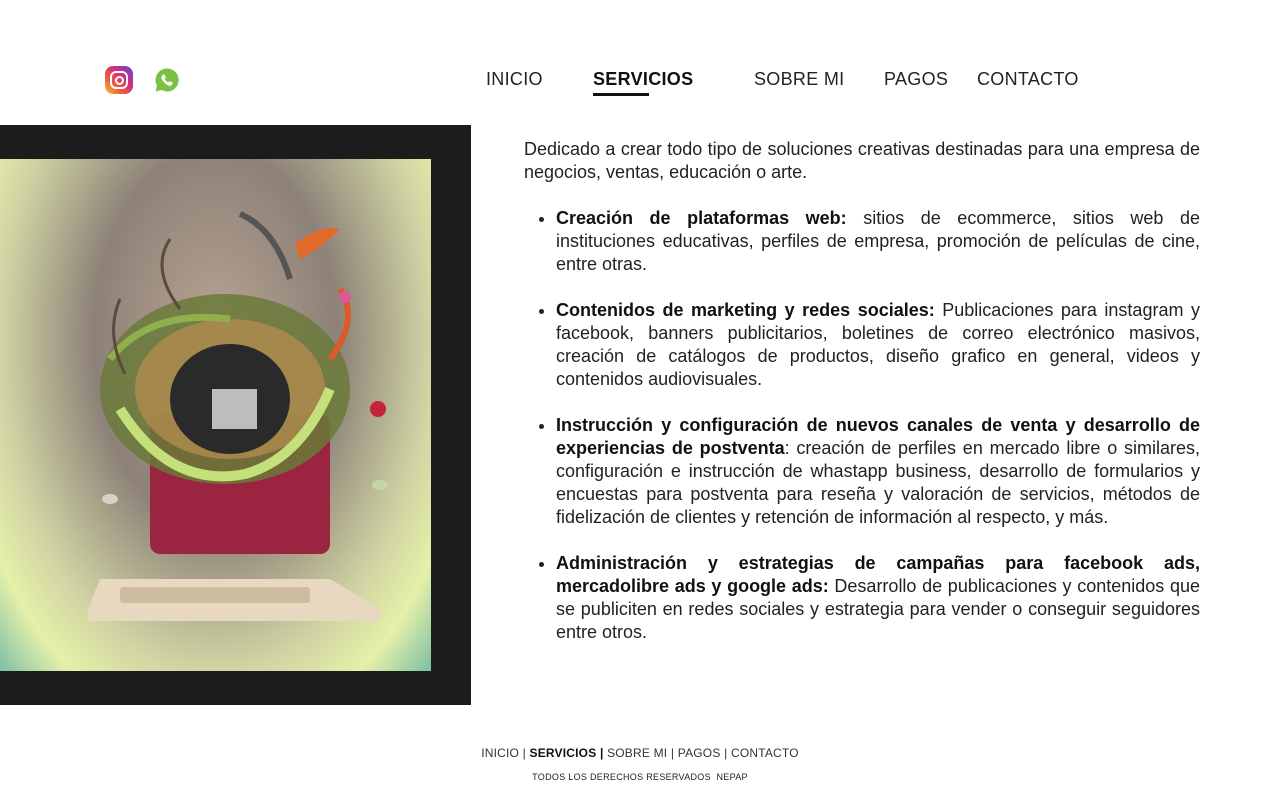 Image resolution: width=1280 pixels, height=800 pixels. What do you see at coordinates (765, 753) in the screenshot?
I see `footer-link-contacto: CONTACTO` at bounding box center [765, 753].